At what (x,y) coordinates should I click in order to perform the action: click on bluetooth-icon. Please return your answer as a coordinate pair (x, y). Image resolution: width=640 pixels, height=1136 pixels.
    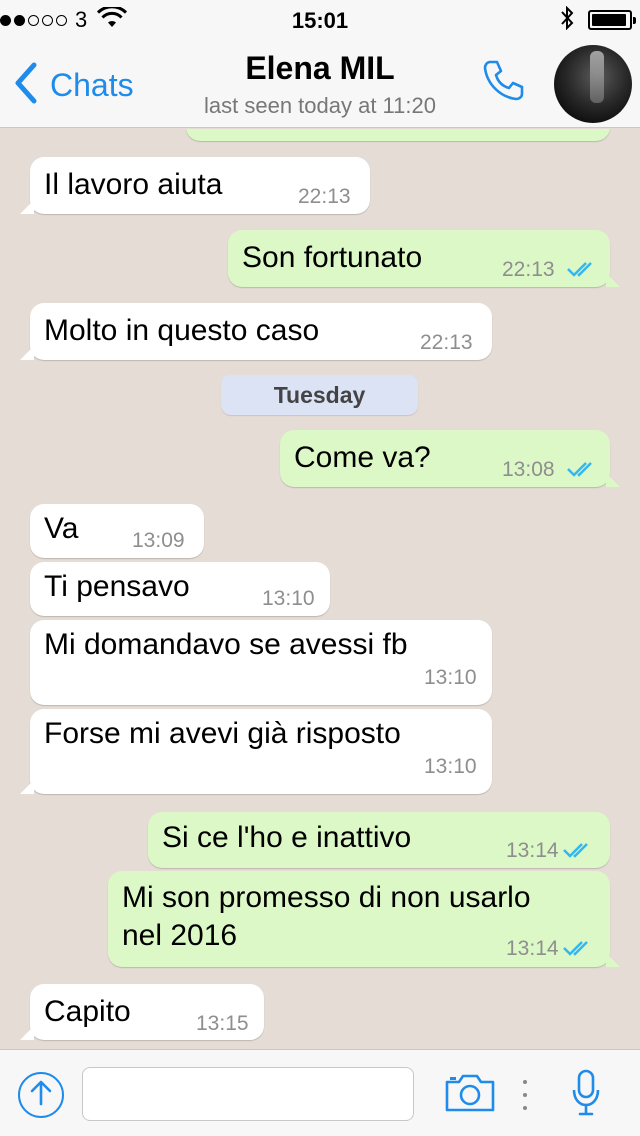
    Looking at the image, I should click on (567, 20).